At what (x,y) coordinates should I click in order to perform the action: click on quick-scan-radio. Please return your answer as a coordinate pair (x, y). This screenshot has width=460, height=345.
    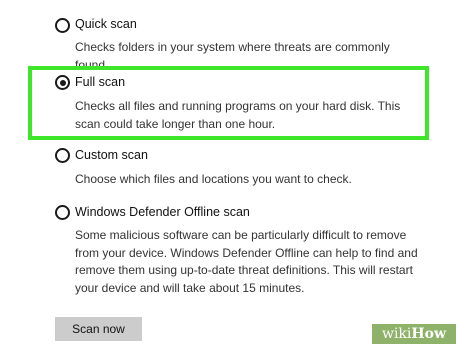
    Looking at the image, I should click on (62, 25).